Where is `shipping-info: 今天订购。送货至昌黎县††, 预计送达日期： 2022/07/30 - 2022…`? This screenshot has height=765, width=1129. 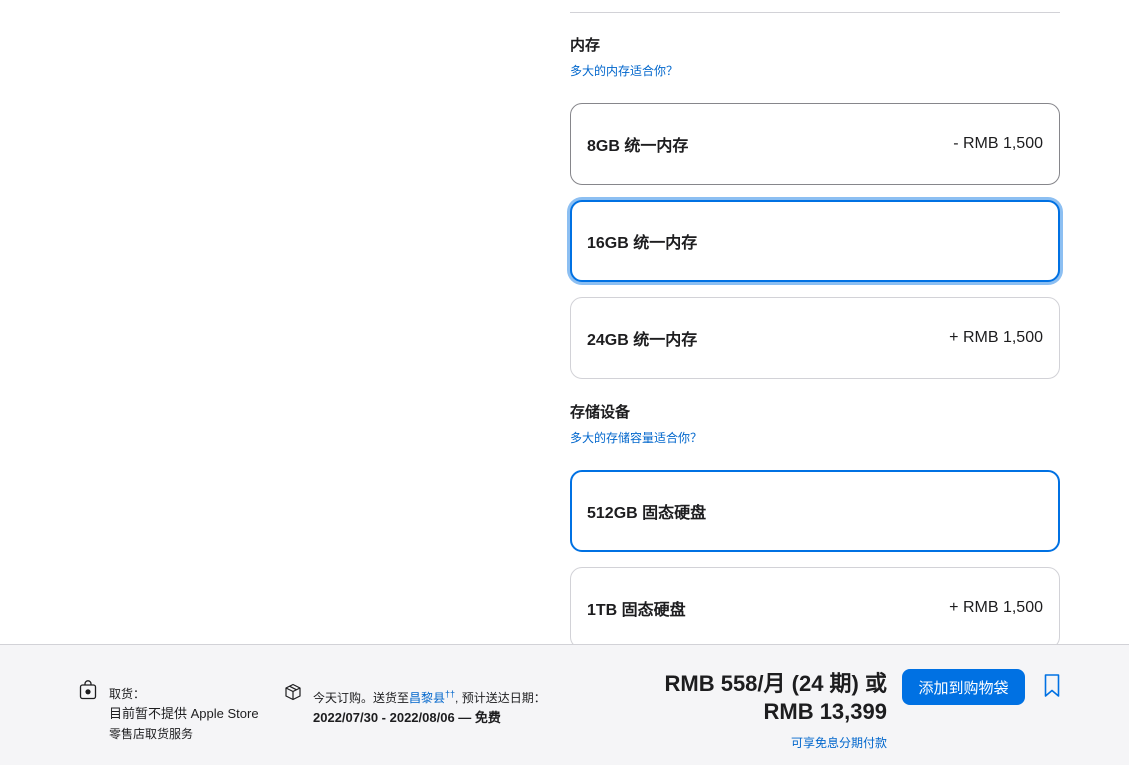 shipping-info: 今天订购。送货至昌黎县††, 预计送达日期： 2022/07/30 - 2022… is located at coordinates (429, 706).